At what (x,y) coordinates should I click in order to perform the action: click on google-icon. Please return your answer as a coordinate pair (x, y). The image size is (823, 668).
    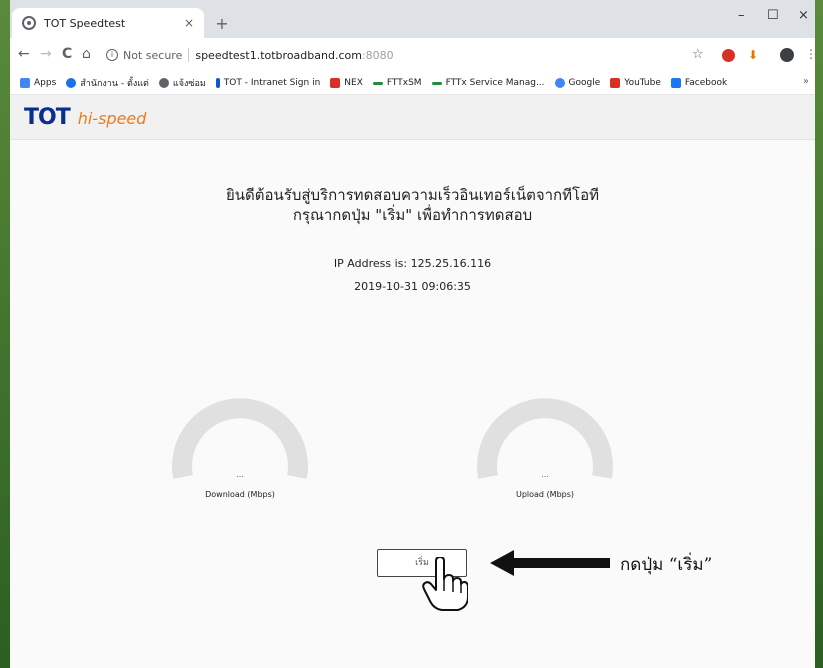
    Looking at the image, I should click on (559, 83).